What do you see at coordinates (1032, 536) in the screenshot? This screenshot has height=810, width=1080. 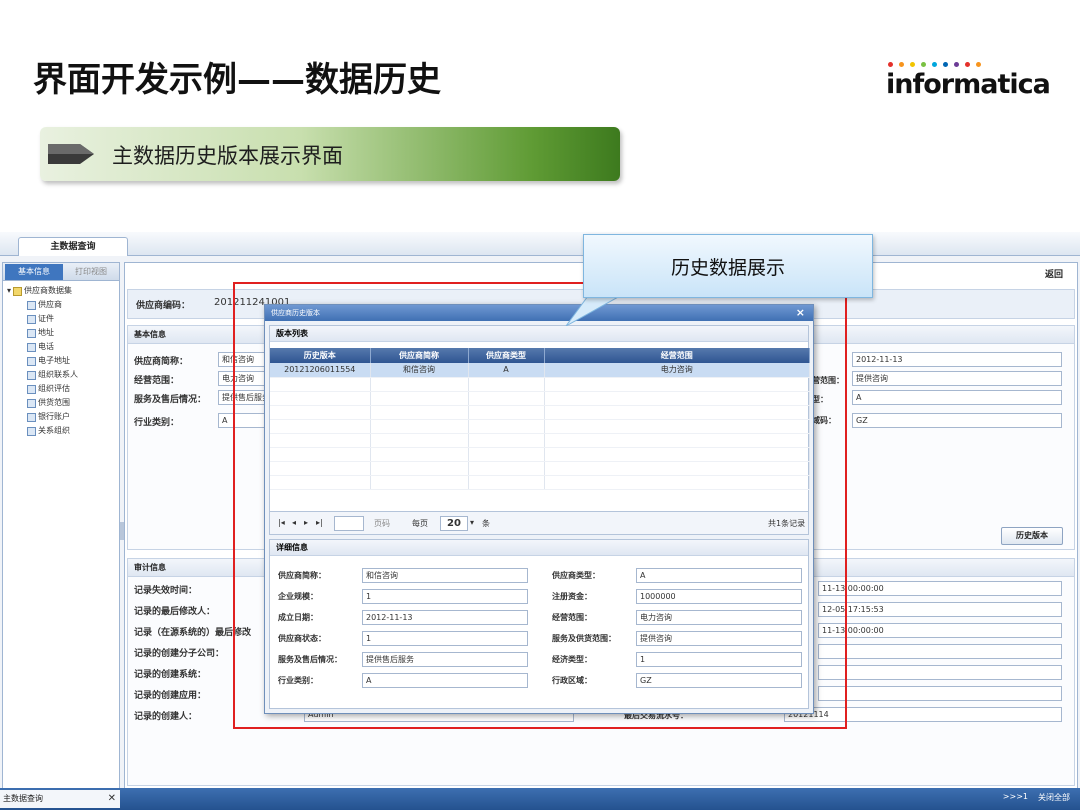 I see `history-version-button: 历史版本` at bounding box center [1032, 536].